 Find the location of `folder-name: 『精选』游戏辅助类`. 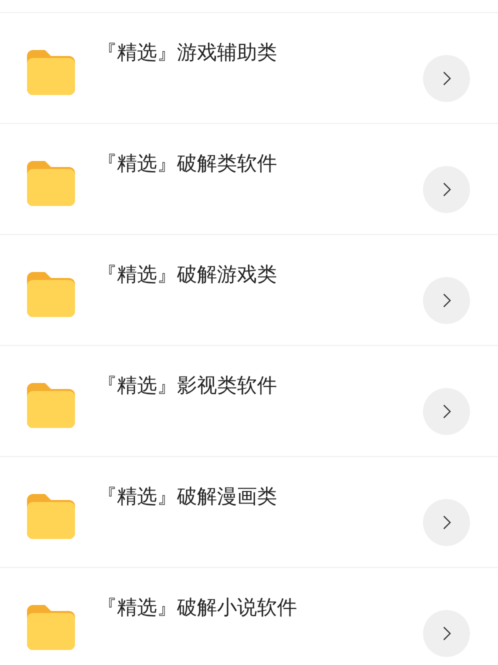

folder-name: 『精选』游戏辅助类 is located at coordinates (187, 52).